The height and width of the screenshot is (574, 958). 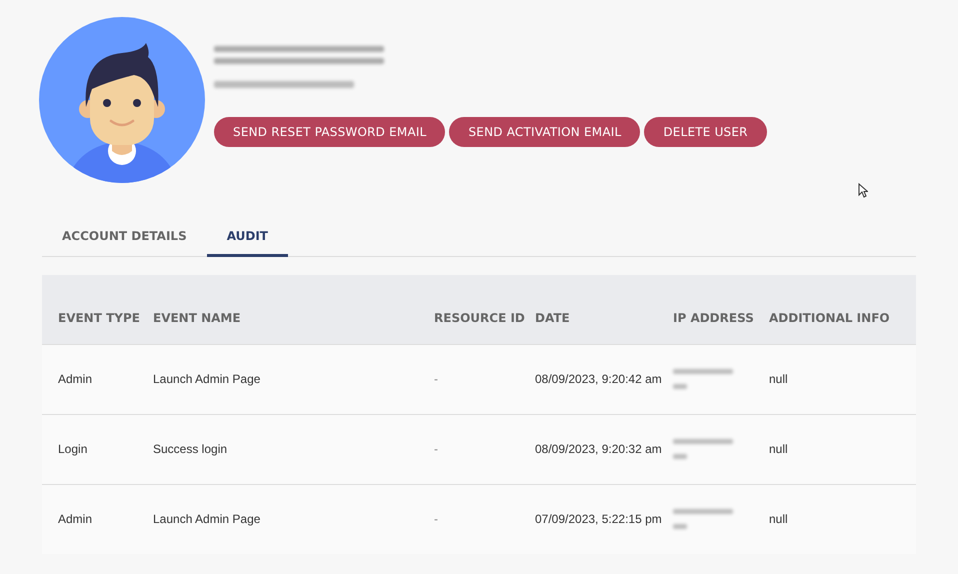 What do you see at coordinates (598, 519) in the screenshot?
I see `table-cell-text: 07/09/2023, 5:22:15 pm` at bounding box center [598, 519].